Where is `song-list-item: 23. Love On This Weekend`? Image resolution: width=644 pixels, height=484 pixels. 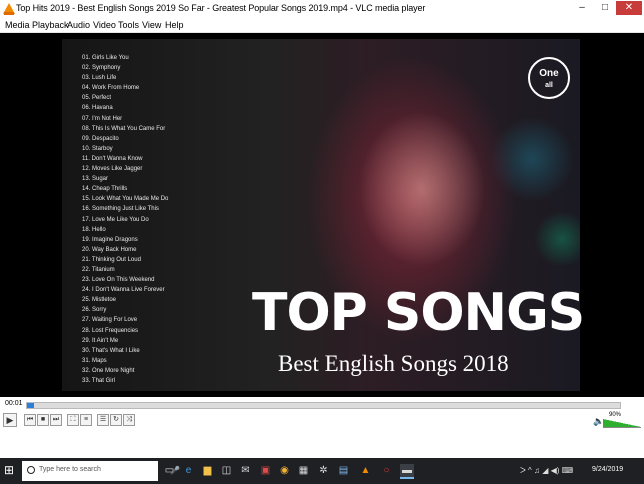 song-list-item: 23. Love On This Weekend is located at coordinates (118, 280).